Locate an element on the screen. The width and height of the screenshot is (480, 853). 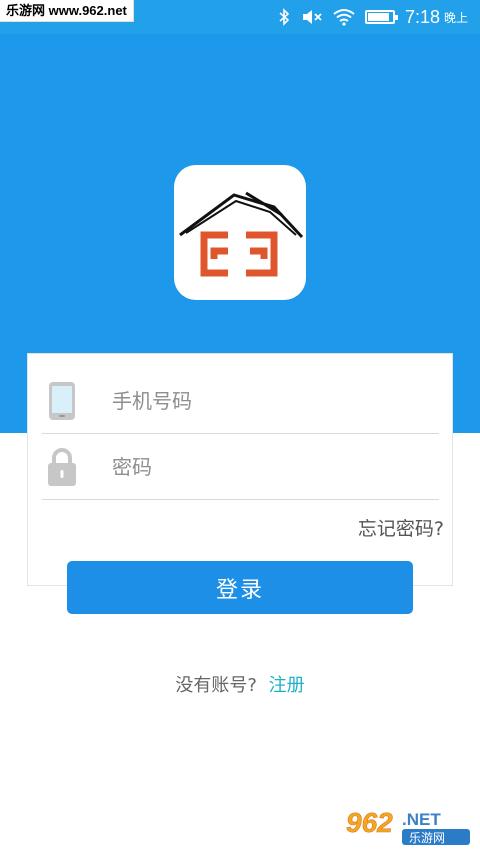
svg-text: 962 is located at coordinates (369, 822).